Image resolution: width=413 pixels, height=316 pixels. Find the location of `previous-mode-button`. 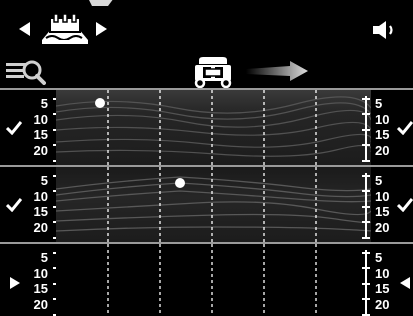

previous-mode-button is located at coordinates (24, 29).